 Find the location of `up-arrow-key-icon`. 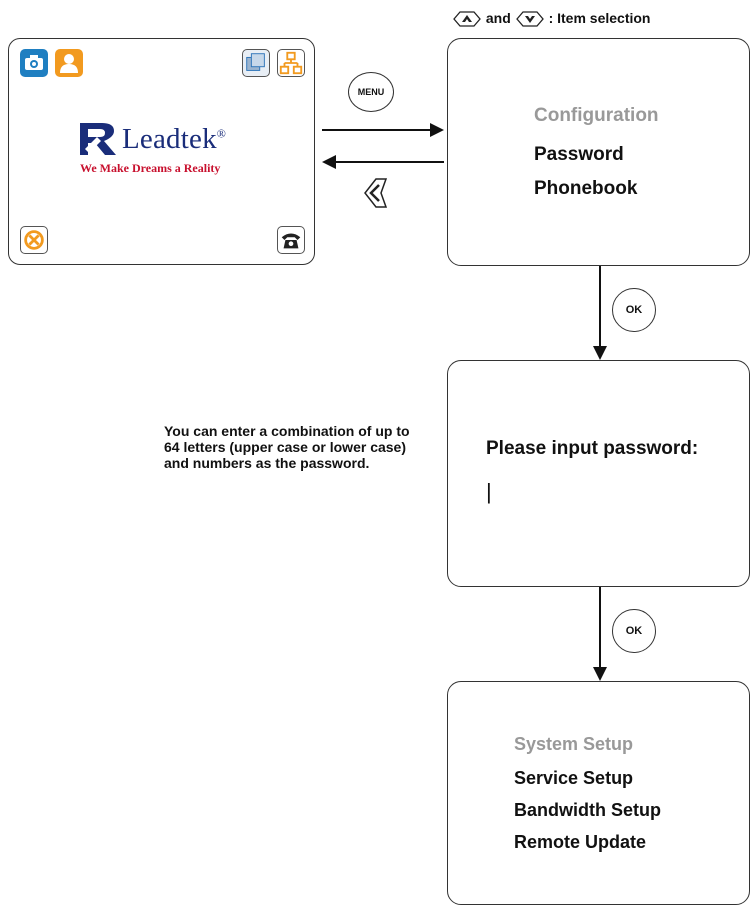

up-arrow-key-icon is located at coordinates (467, 19).